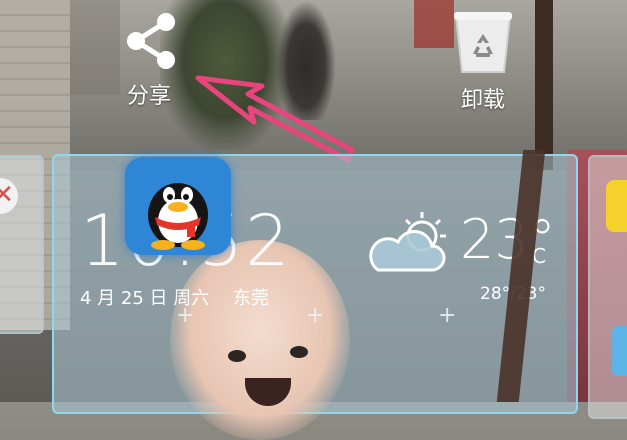  I want to click on next-card-blue-tab, so click(619, 351).